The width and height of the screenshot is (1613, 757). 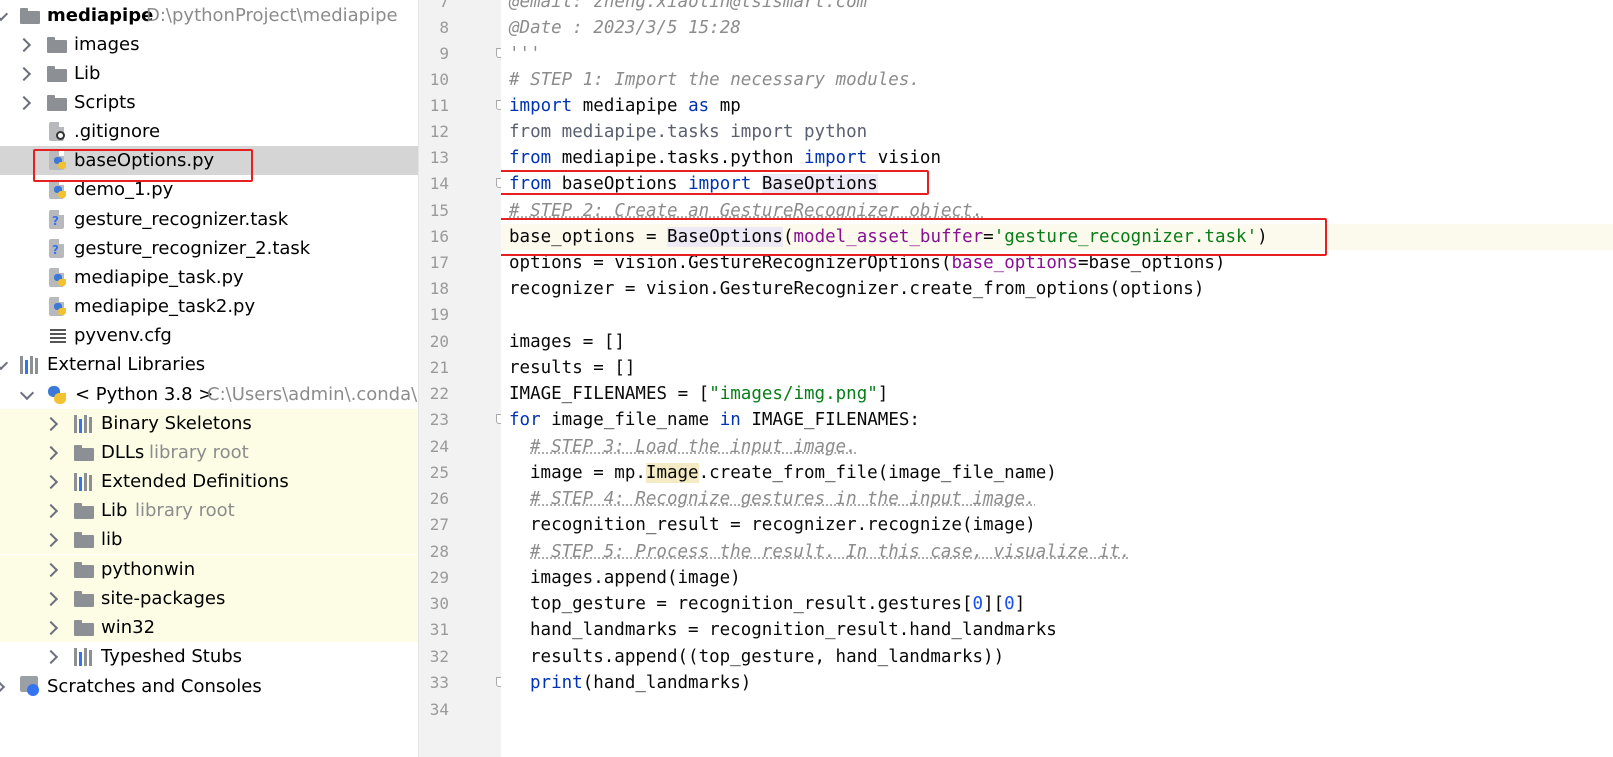 I want to click on tree-item-extended-definitions: Extended Definitions, so click(x=209, y=481).